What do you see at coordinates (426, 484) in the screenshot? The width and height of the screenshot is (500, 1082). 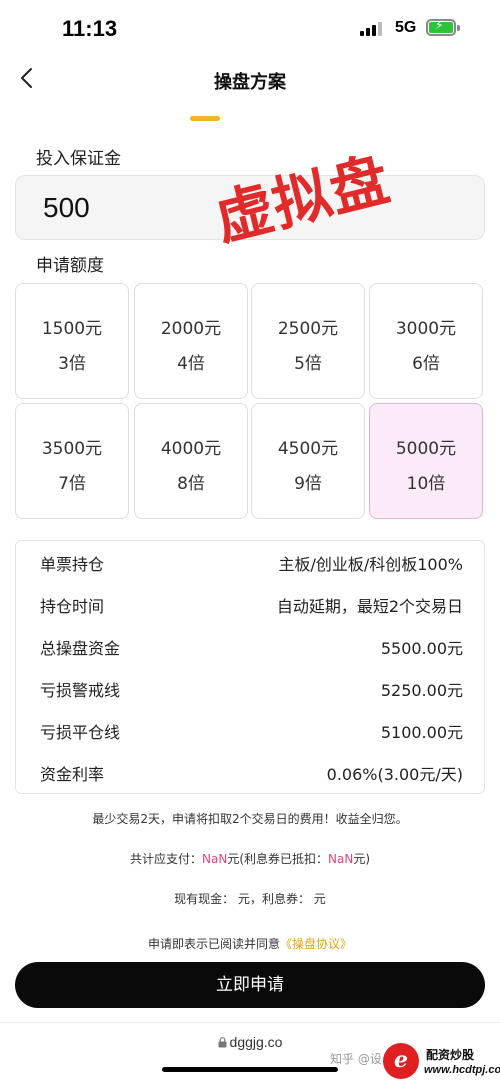 I see `quota-multiplier: 10倍` at bounding box center [426, 484].